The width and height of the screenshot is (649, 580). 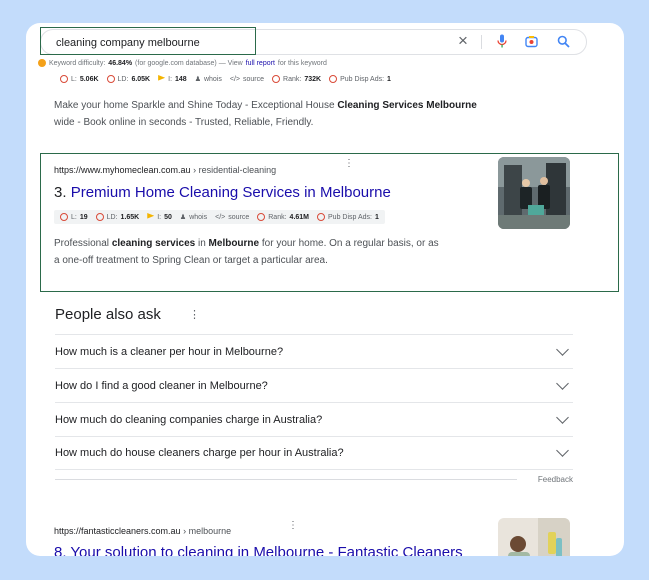 I want to click on kd-label: Keyword difficulty:, so click(x=77, y=63).